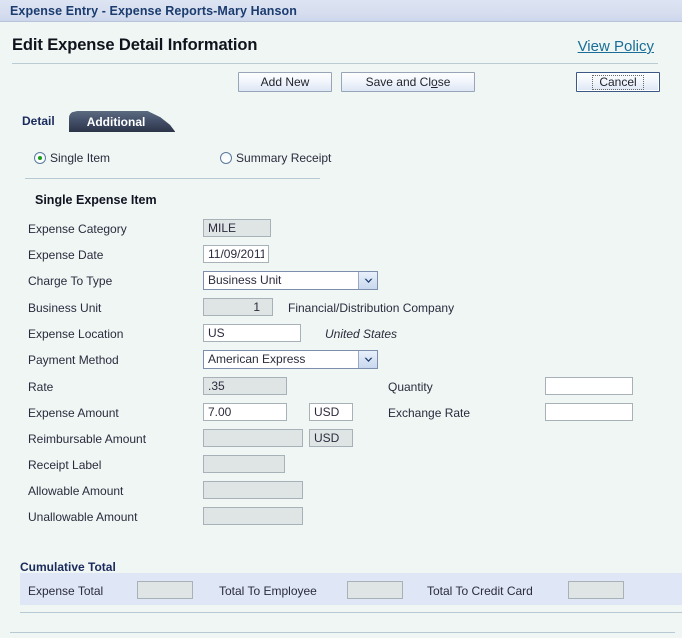  I want to click on page-title: Edit Expense Detail Information, so click(135, 45).